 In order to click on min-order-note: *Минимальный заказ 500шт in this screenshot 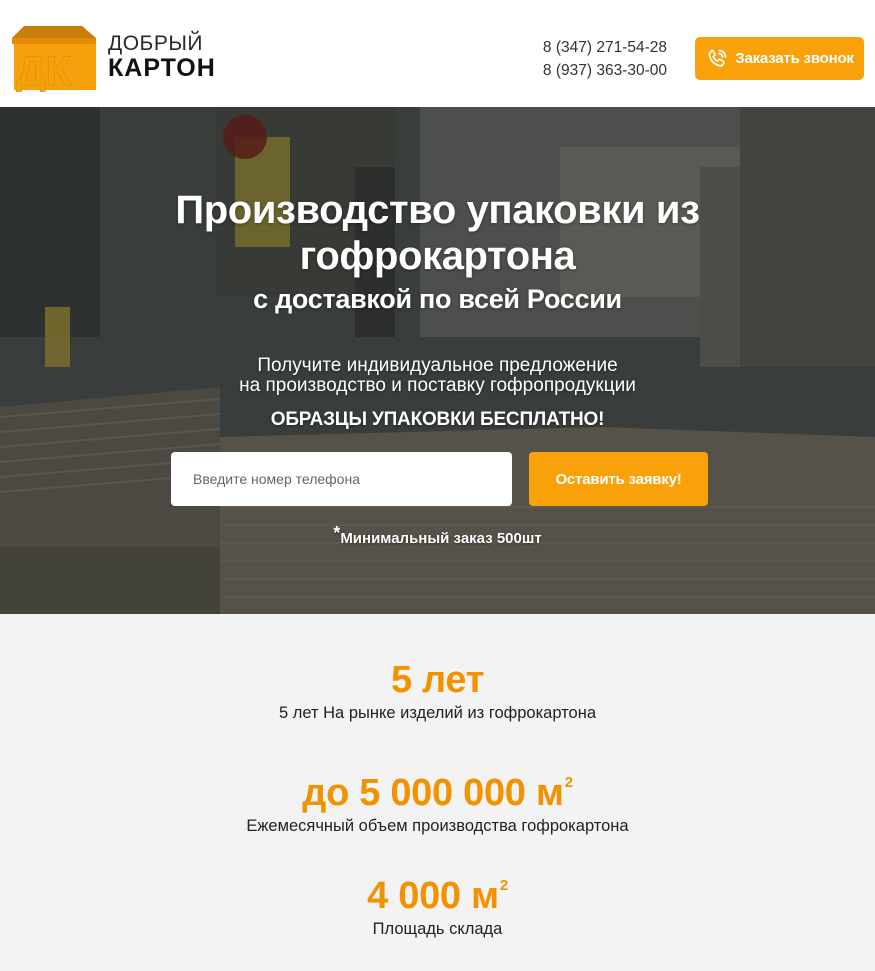, I will do `click(437, 535)`.